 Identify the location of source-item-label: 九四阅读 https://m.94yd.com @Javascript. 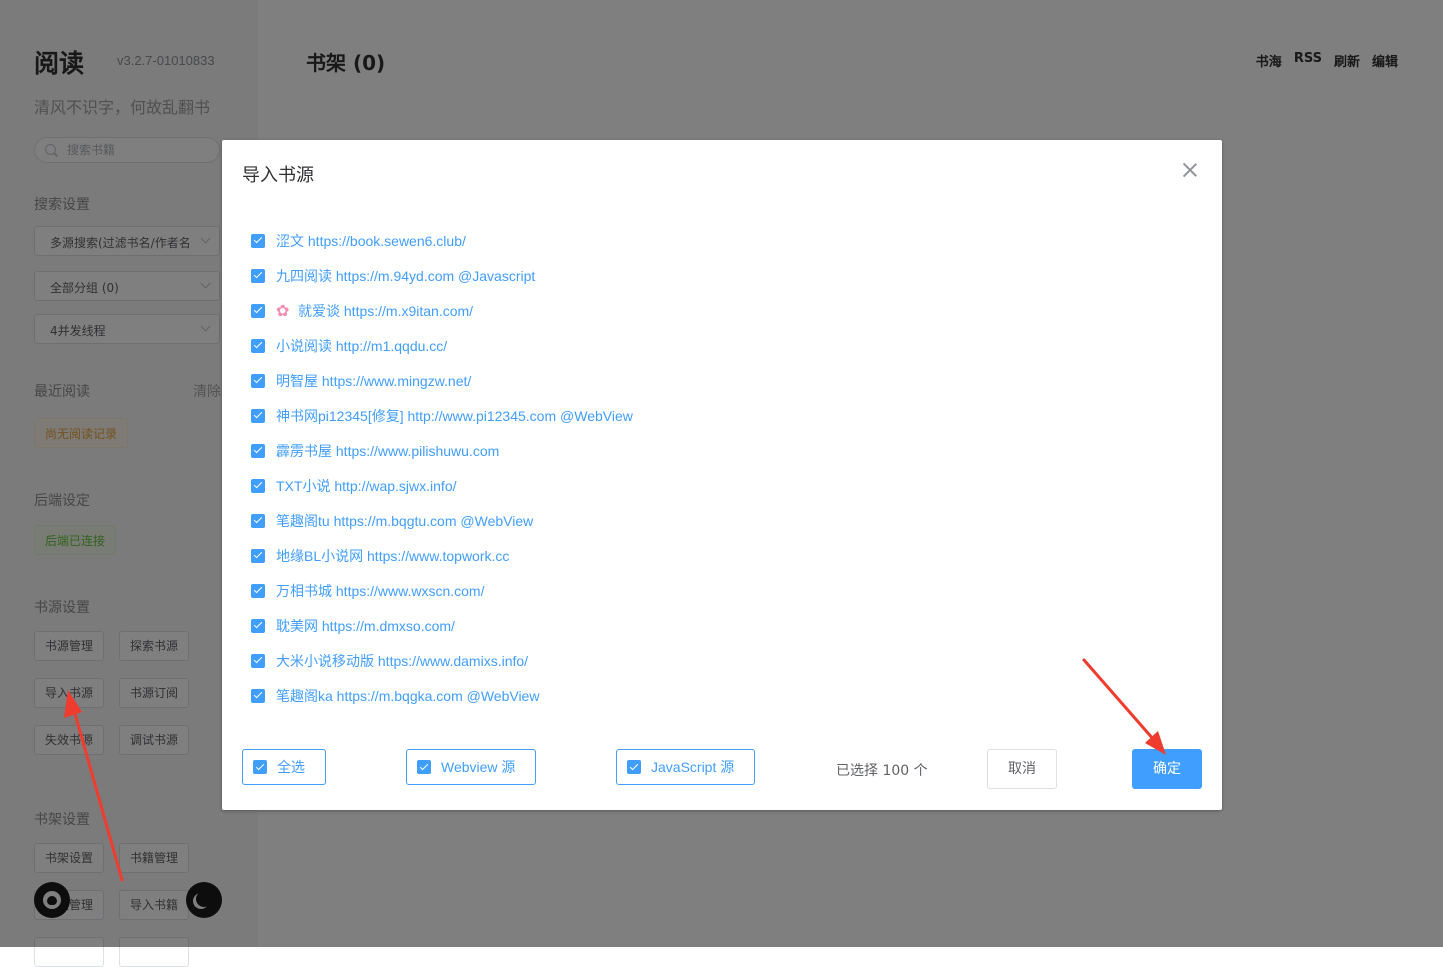
(406, 275).